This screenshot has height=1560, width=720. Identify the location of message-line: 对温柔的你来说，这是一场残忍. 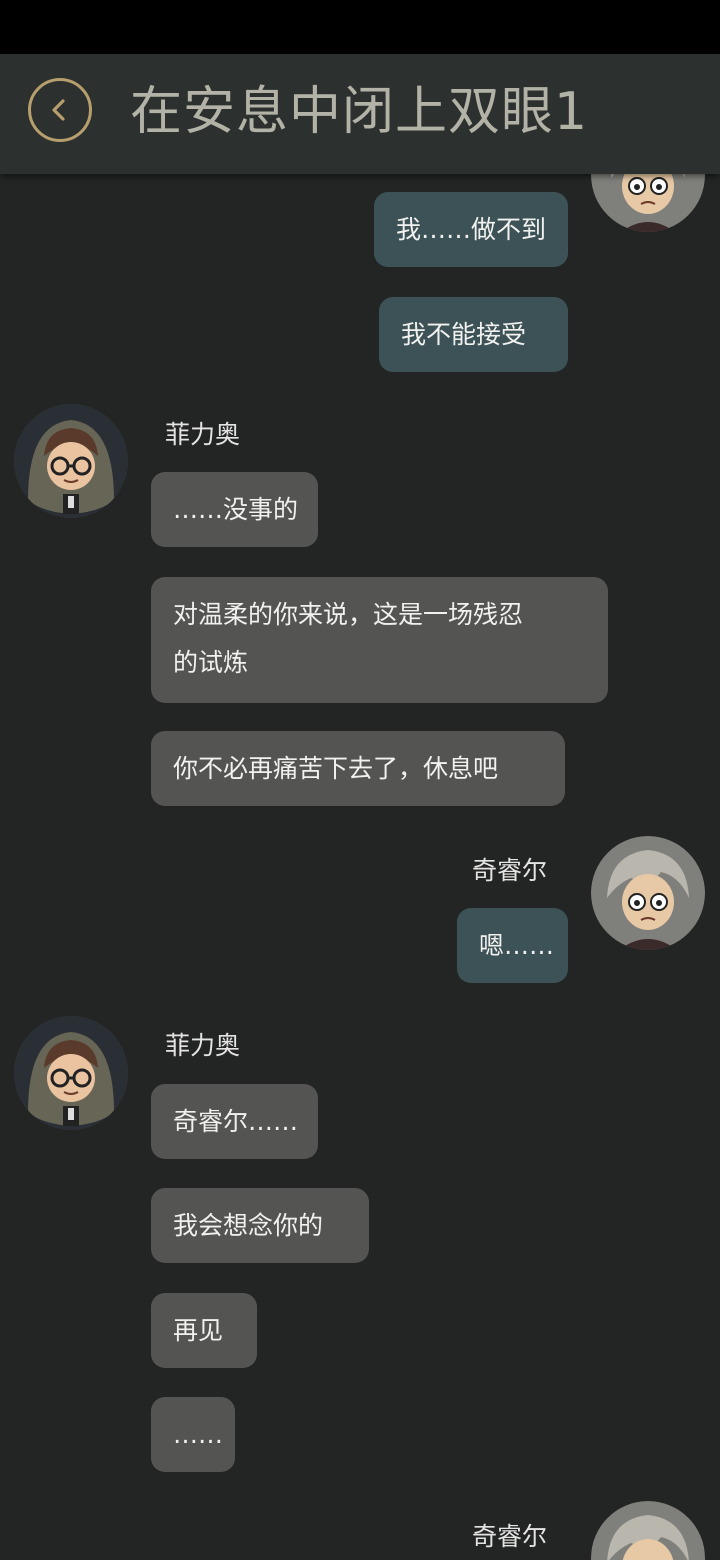
(348, 614).